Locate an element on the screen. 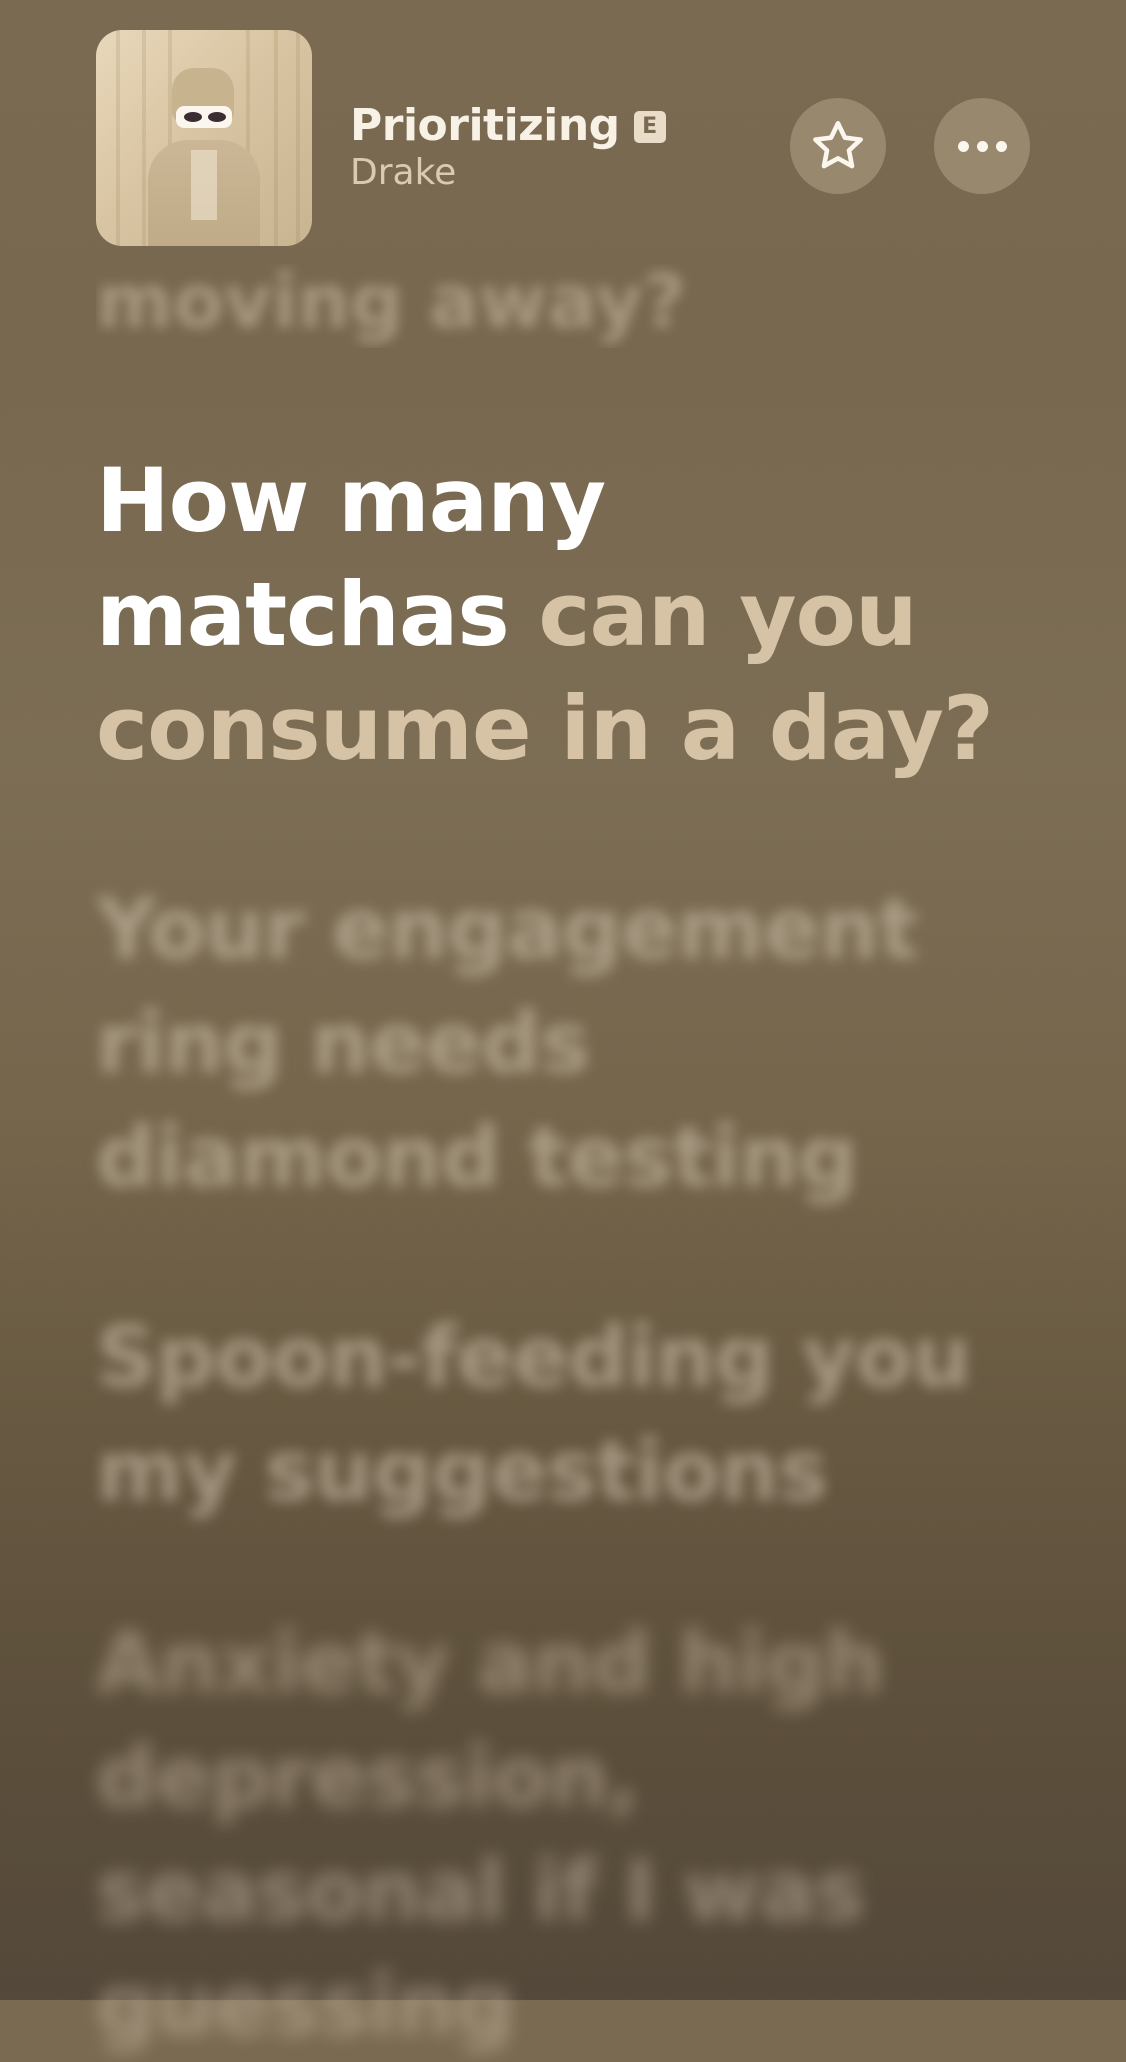 This screenshot has width=1126, height=2062. song-title-row: Prioritizing E is located at coordinates (508, 125).